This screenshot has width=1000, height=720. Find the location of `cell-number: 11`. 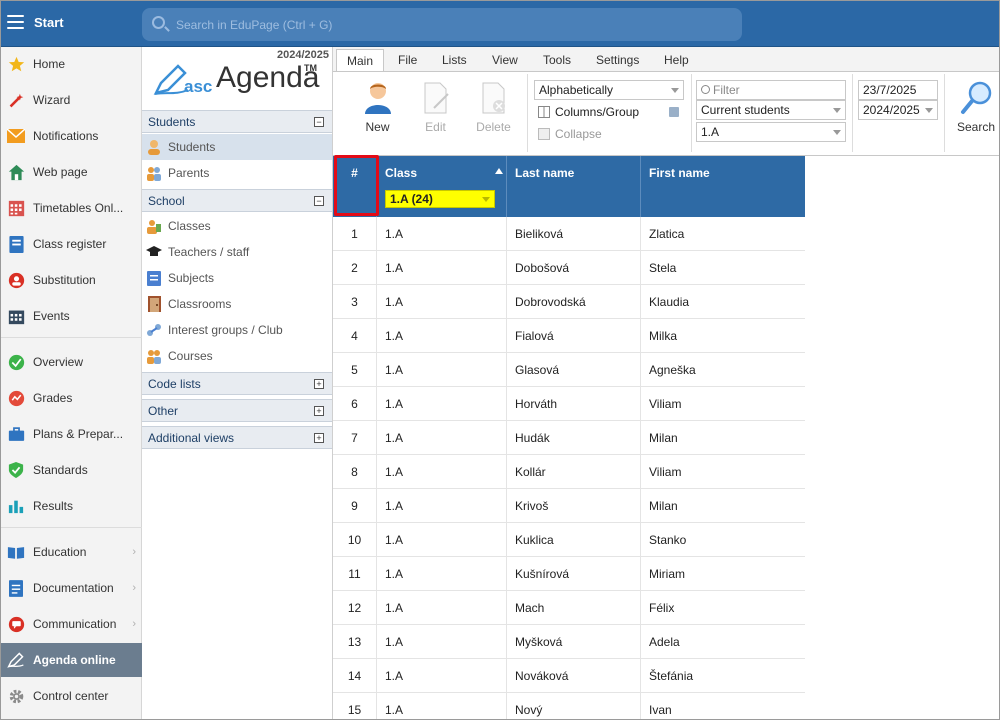

cell-number: 11 is located at coordinates (355, 574).